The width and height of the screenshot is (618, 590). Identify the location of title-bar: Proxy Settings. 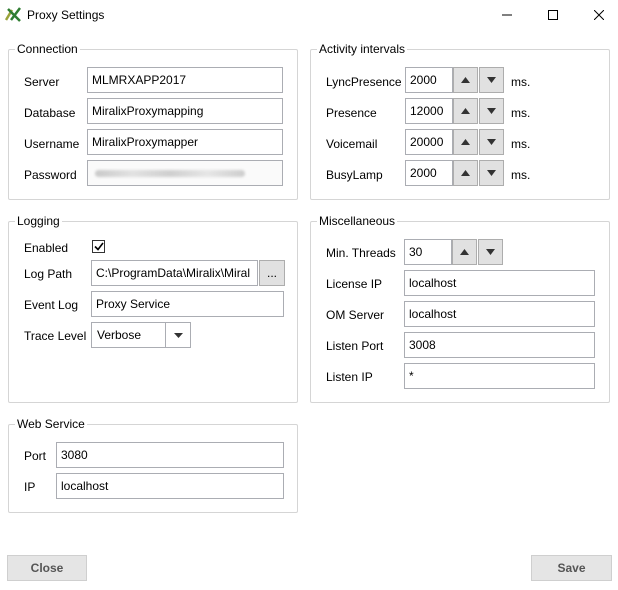
(309, 15).